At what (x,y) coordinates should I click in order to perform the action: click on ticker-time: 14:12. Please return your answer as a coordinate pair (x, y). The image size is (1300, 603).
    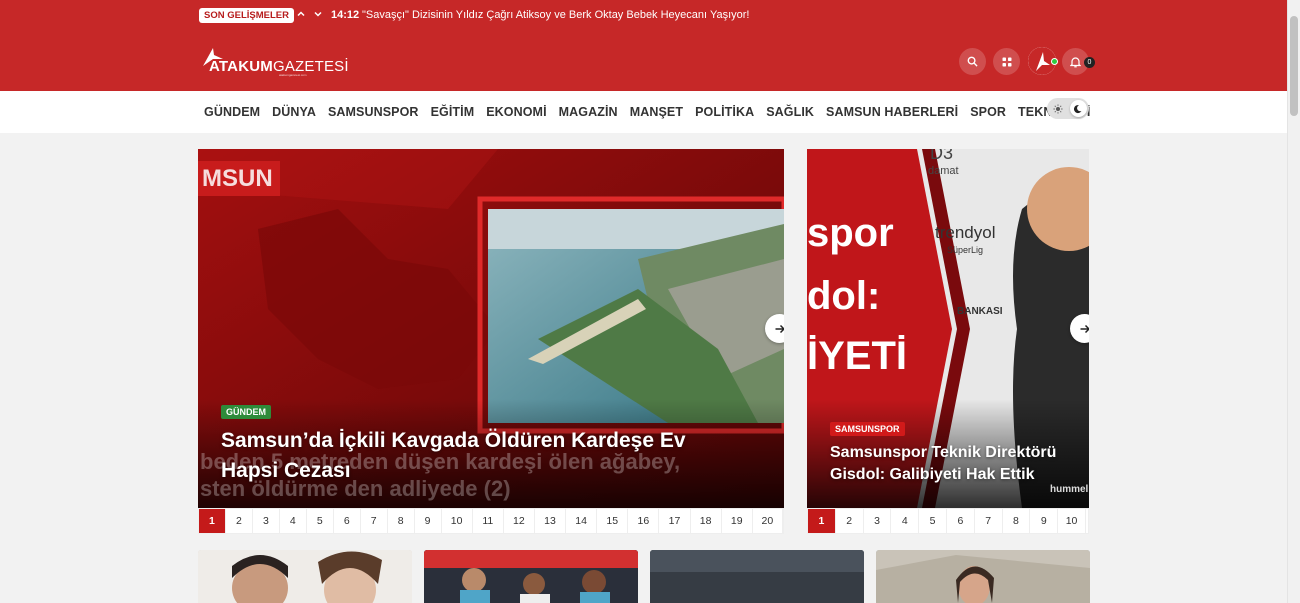
    Looking at the image, I should click on (345, 15).